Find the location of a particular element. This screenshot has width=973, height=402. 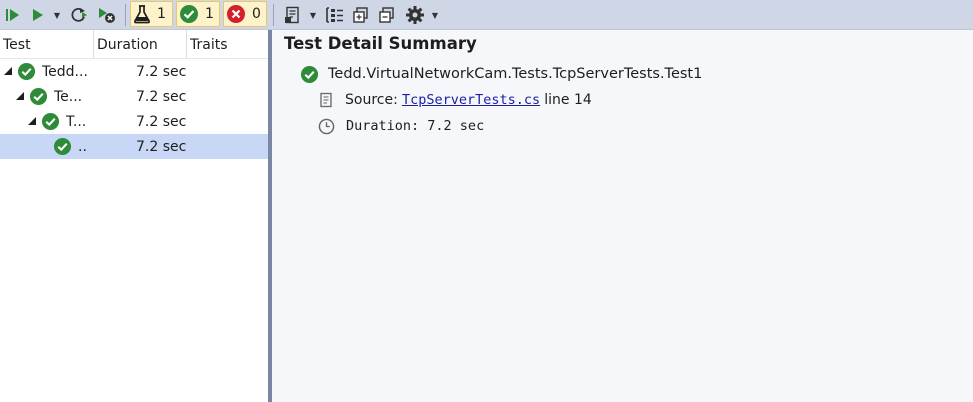

column-header-traits: Traits is located at coordinates (227, 44).